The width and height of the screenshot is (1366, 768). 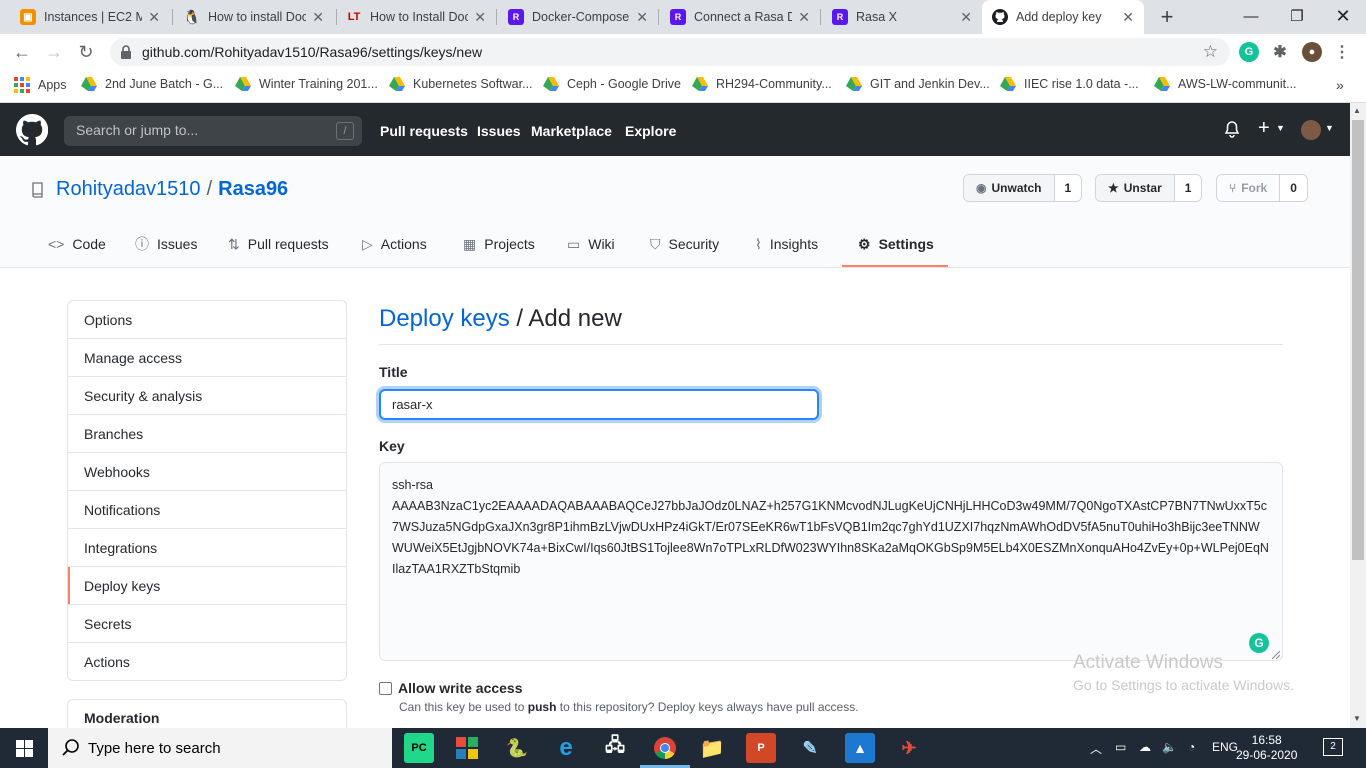 I want to click on onedrive-icon: ☁, so click(x=1145, y=747).